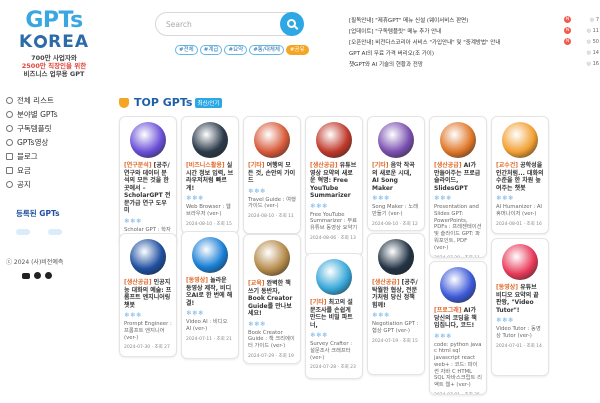 The image size is (600, 403). I want to click on sidebar-item-pricing: 요금, so click(56, 170).